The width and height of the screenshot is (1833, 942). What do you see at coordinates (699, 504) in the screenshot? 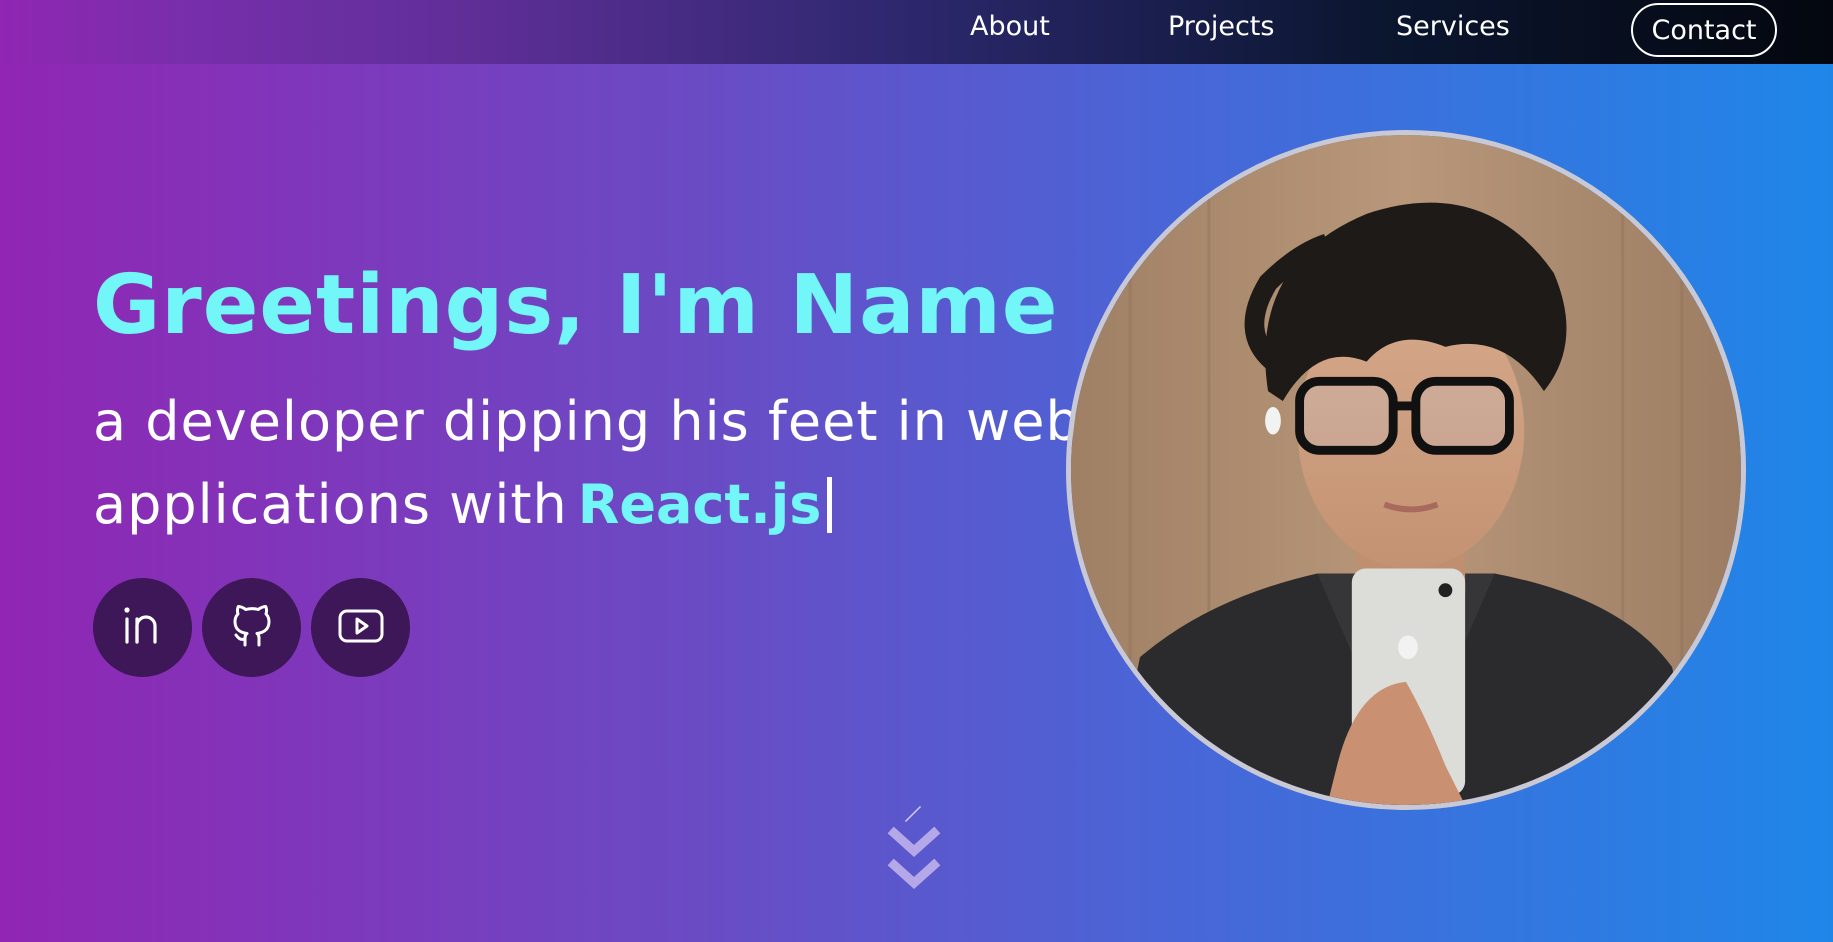
I see `typed-technology: React.js` at bounding box center [699, 504].